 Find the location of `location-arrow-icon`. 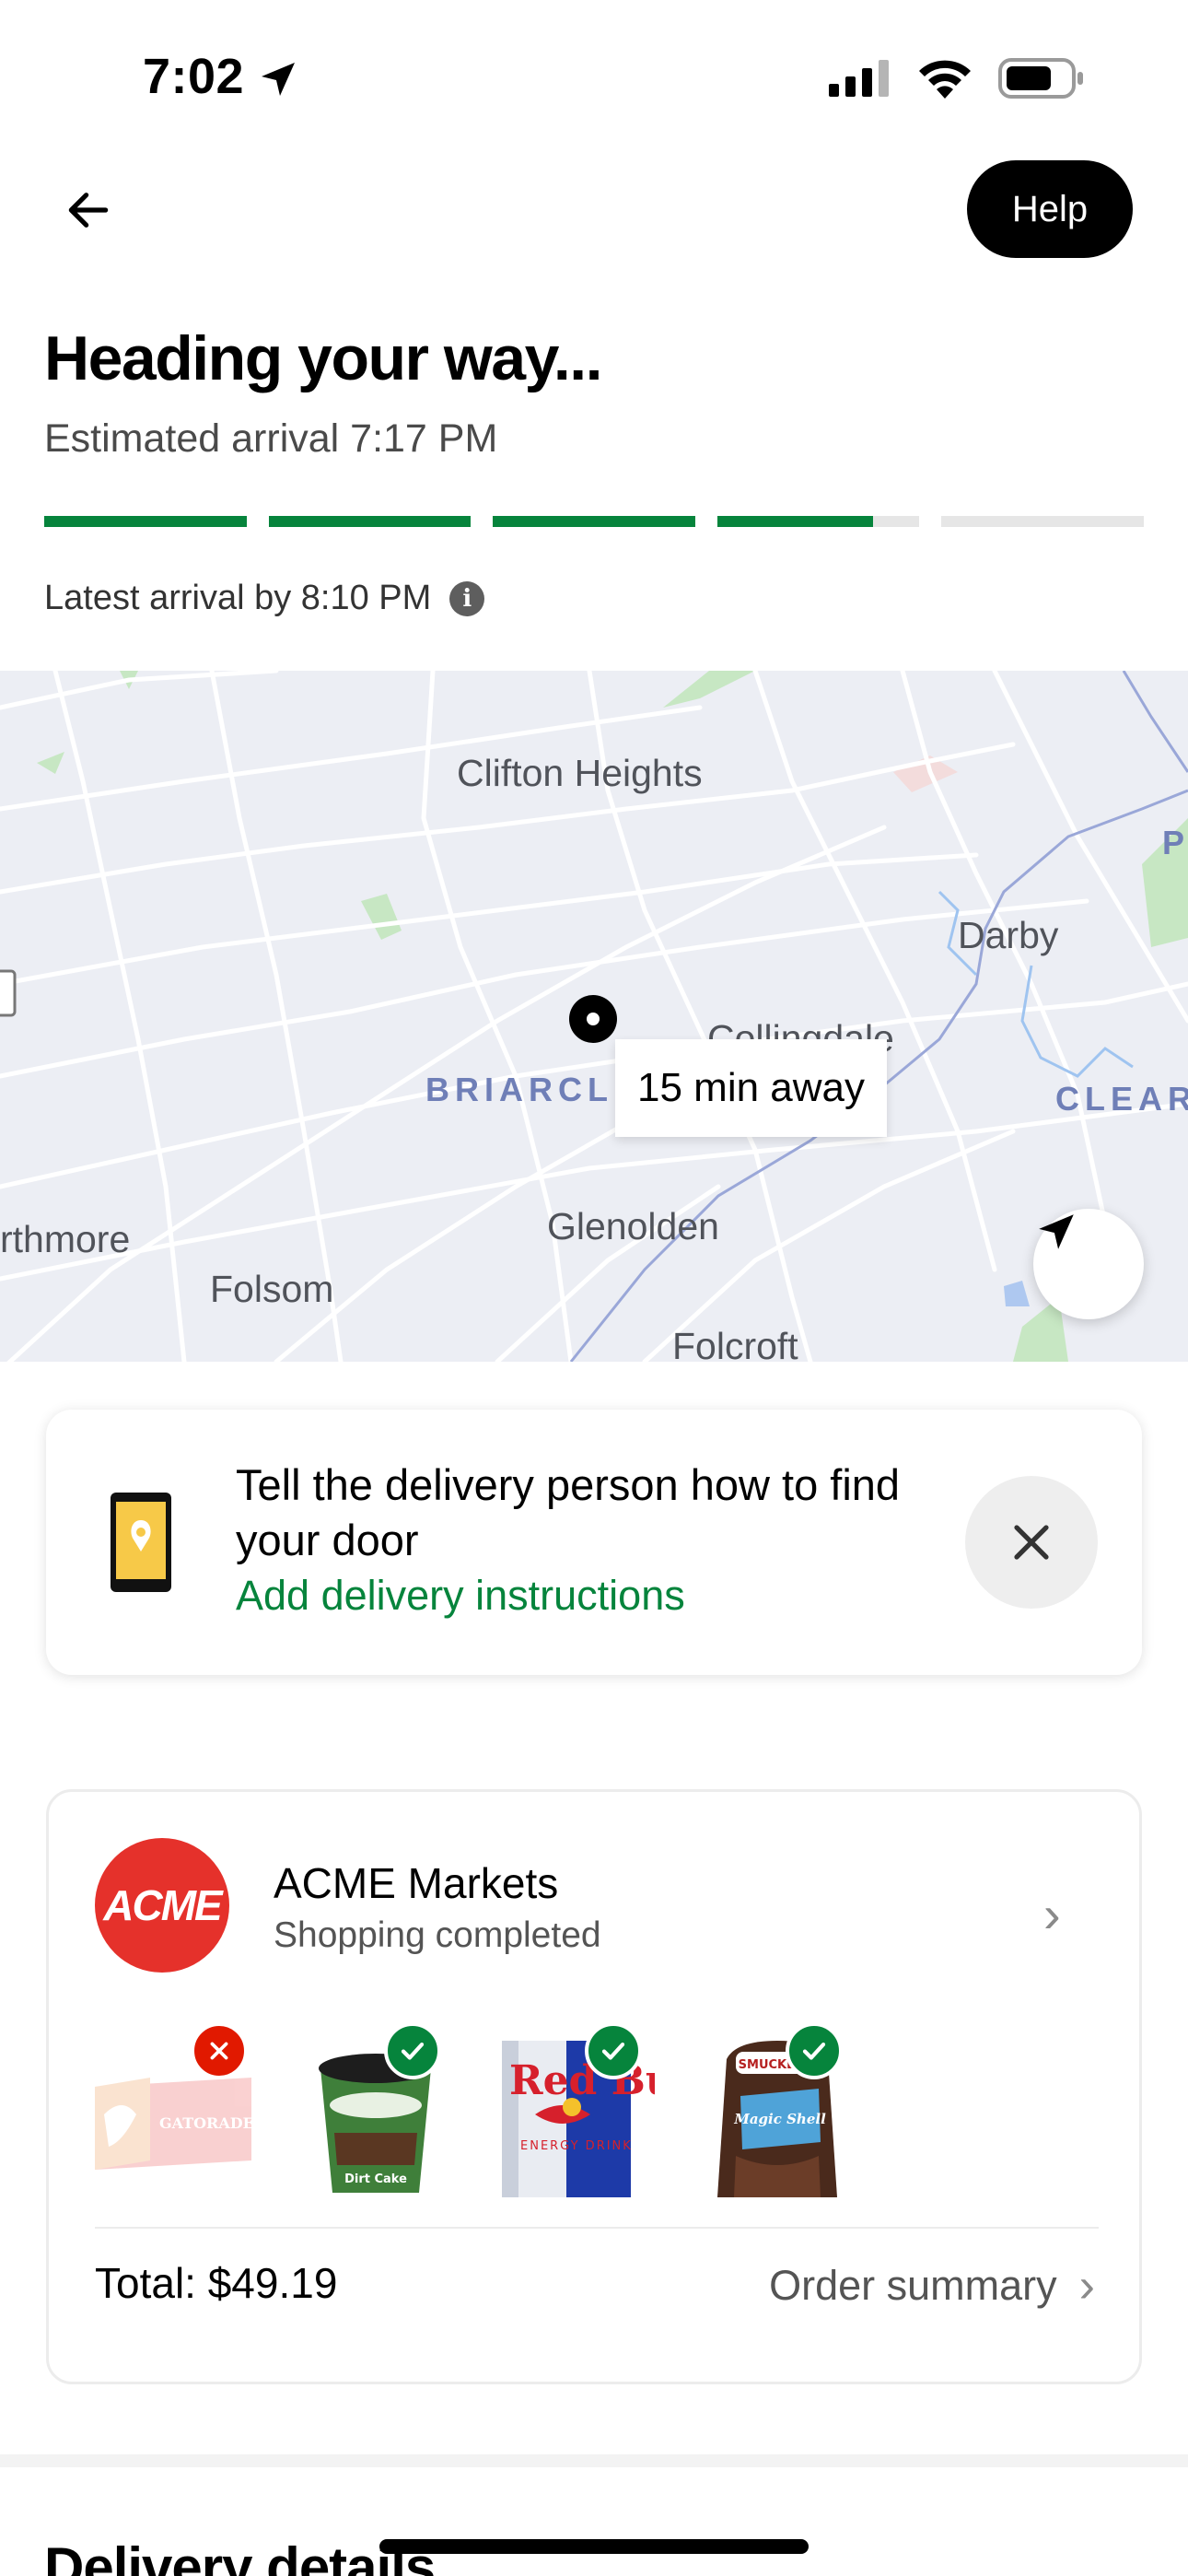

location-arrow-icon is located at coordinates (278, 79).